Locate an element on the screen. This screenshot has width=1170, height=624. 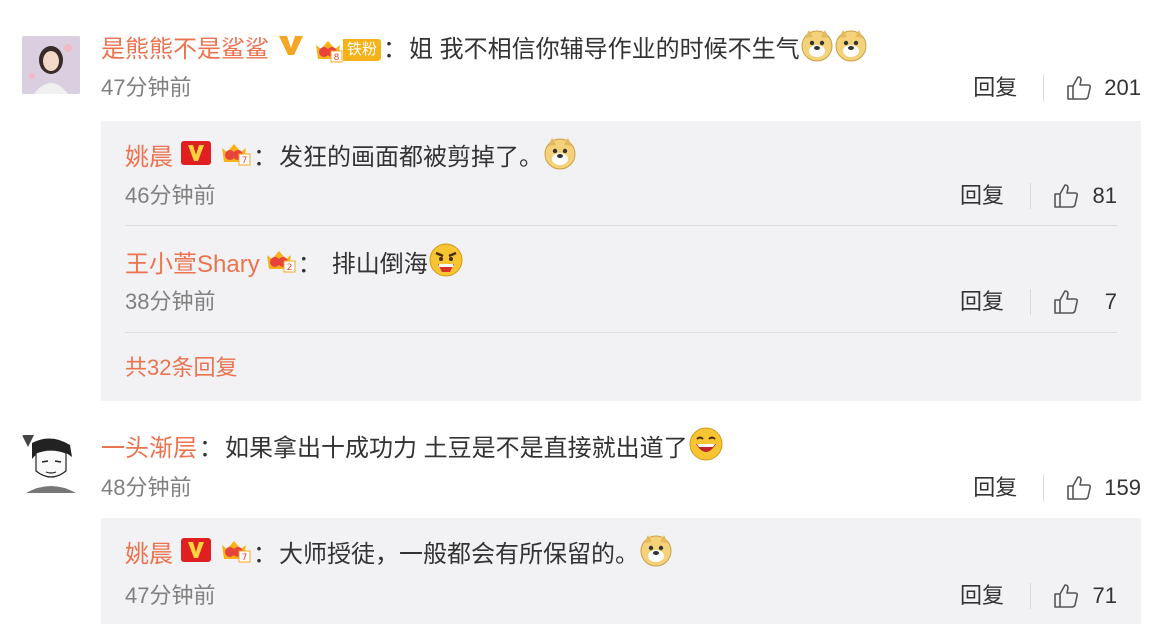
comment-time: 48分钟前 is located at coordinates (146, 487).